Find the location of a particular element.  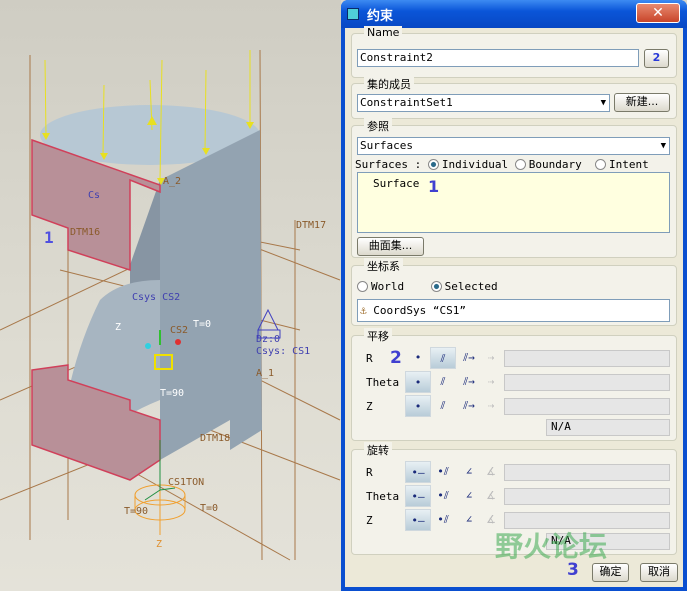

name-group: Name Constraint2 2 is located at coordinates (514, 52).